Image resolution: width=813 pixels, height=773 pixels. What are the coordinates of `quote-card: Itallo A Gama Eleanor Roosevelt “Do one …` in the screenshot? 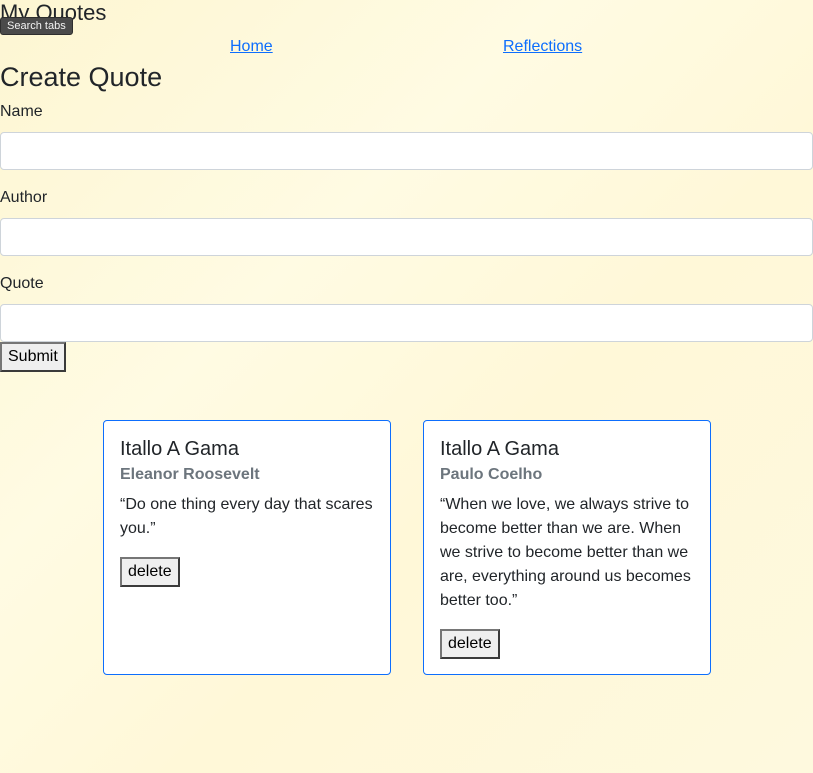 It's located at (247, 547).